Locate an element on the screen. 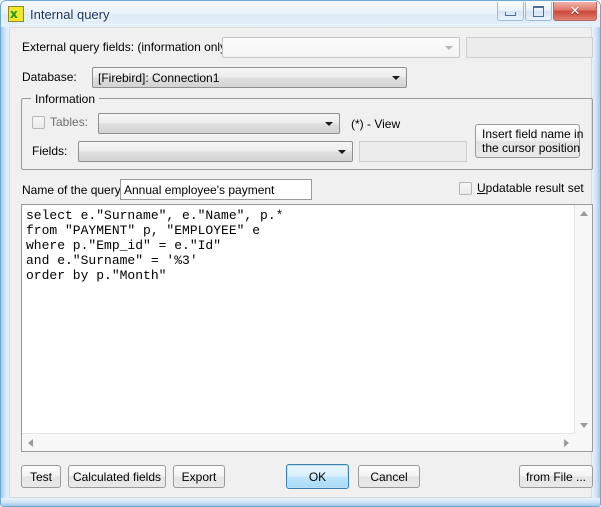 This screenshot has height=507, width=601. query-name-input is located at coordinates (216, 189).